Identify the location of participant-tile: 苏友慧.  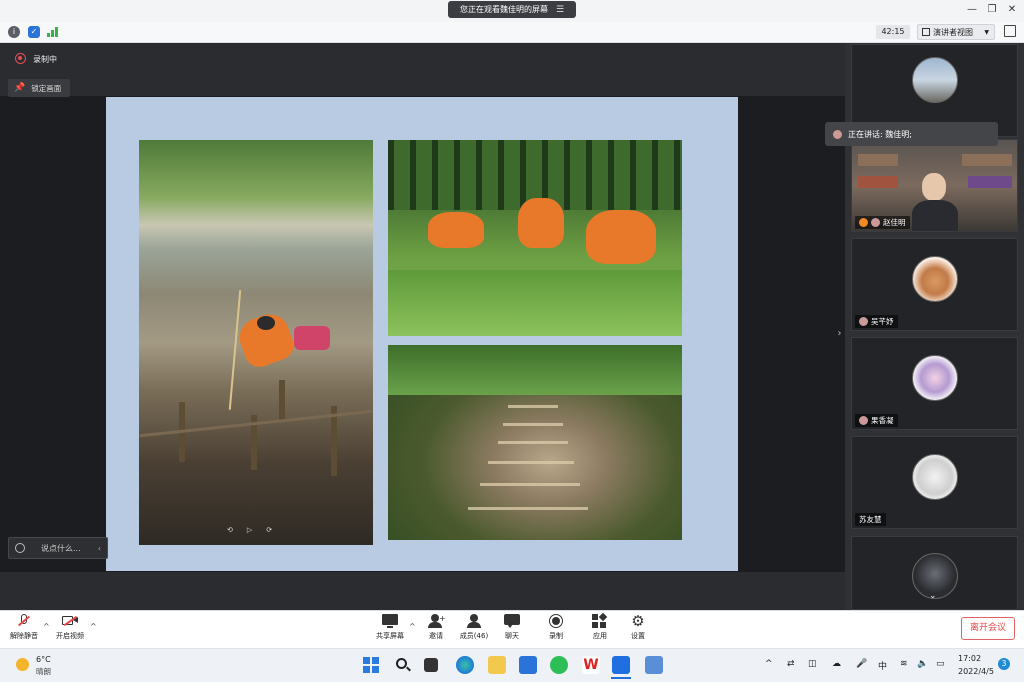
(934, 482).